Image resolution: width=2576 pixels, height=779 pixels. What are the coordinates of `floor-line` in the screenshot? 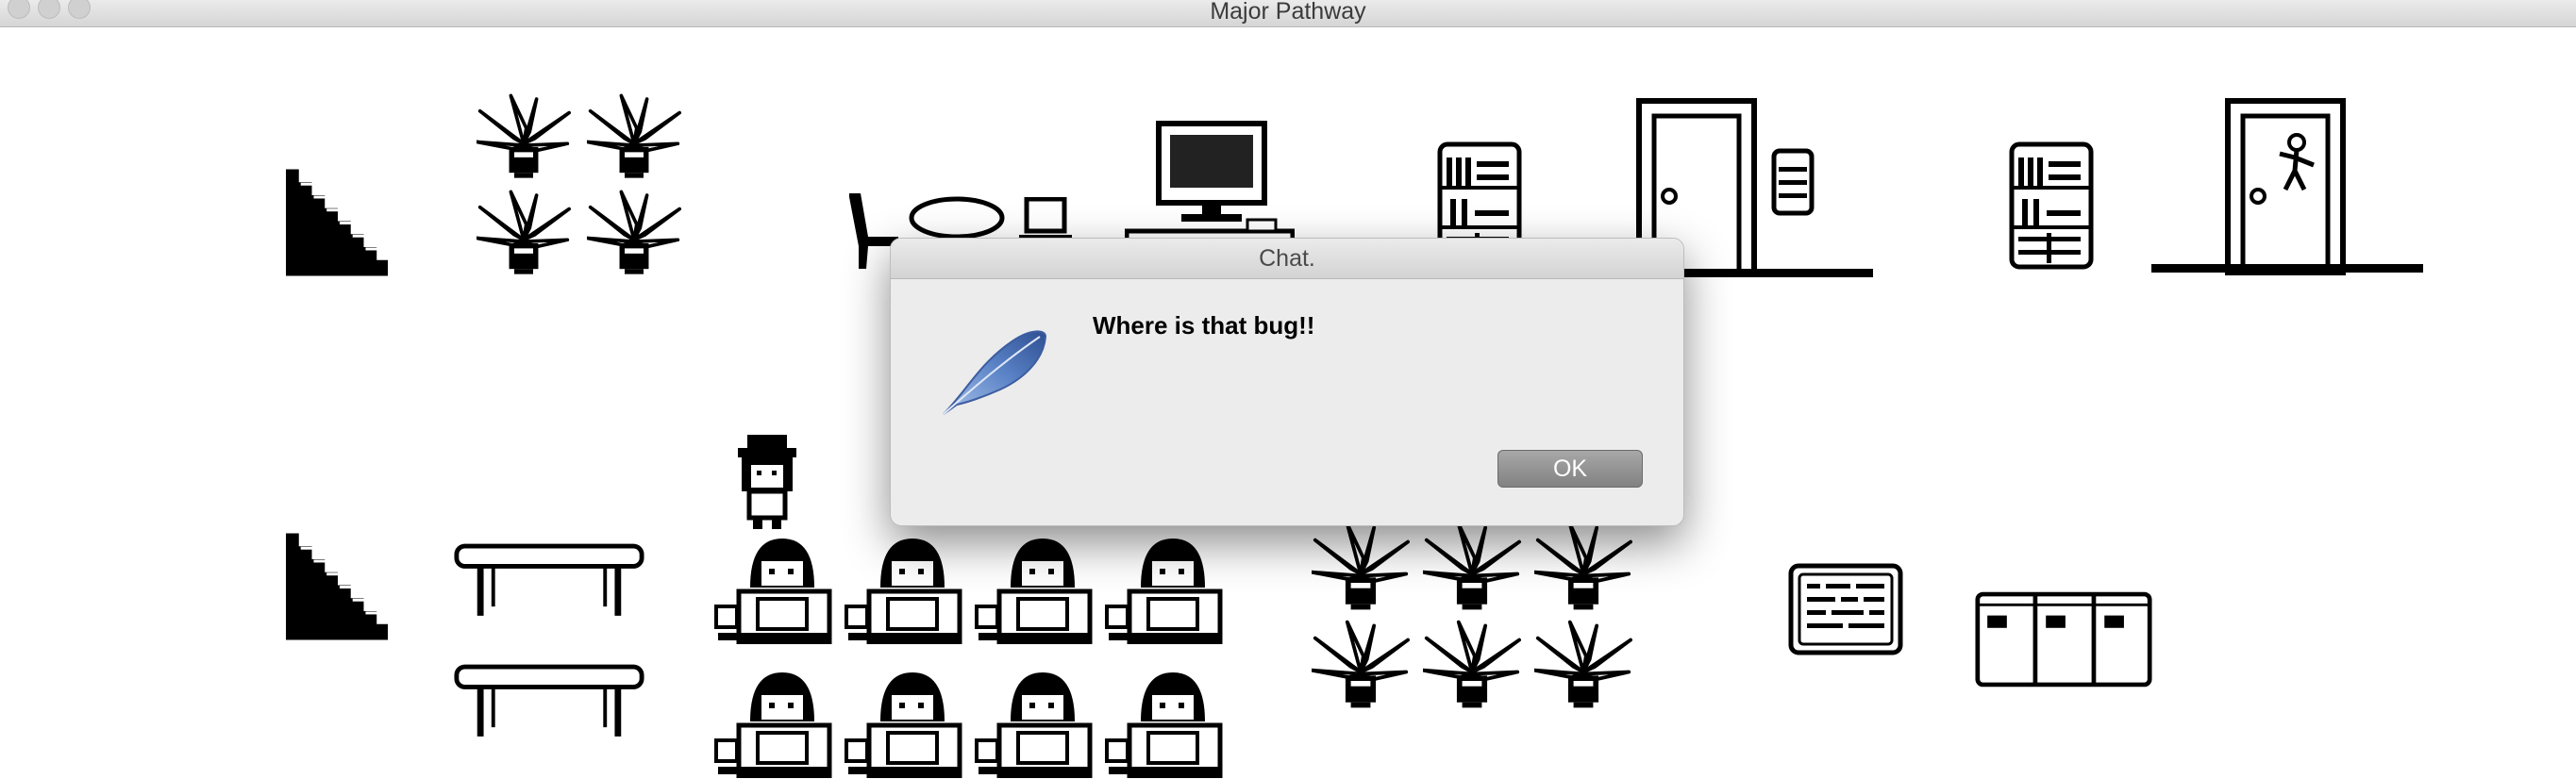 It's located at (2287, 268).